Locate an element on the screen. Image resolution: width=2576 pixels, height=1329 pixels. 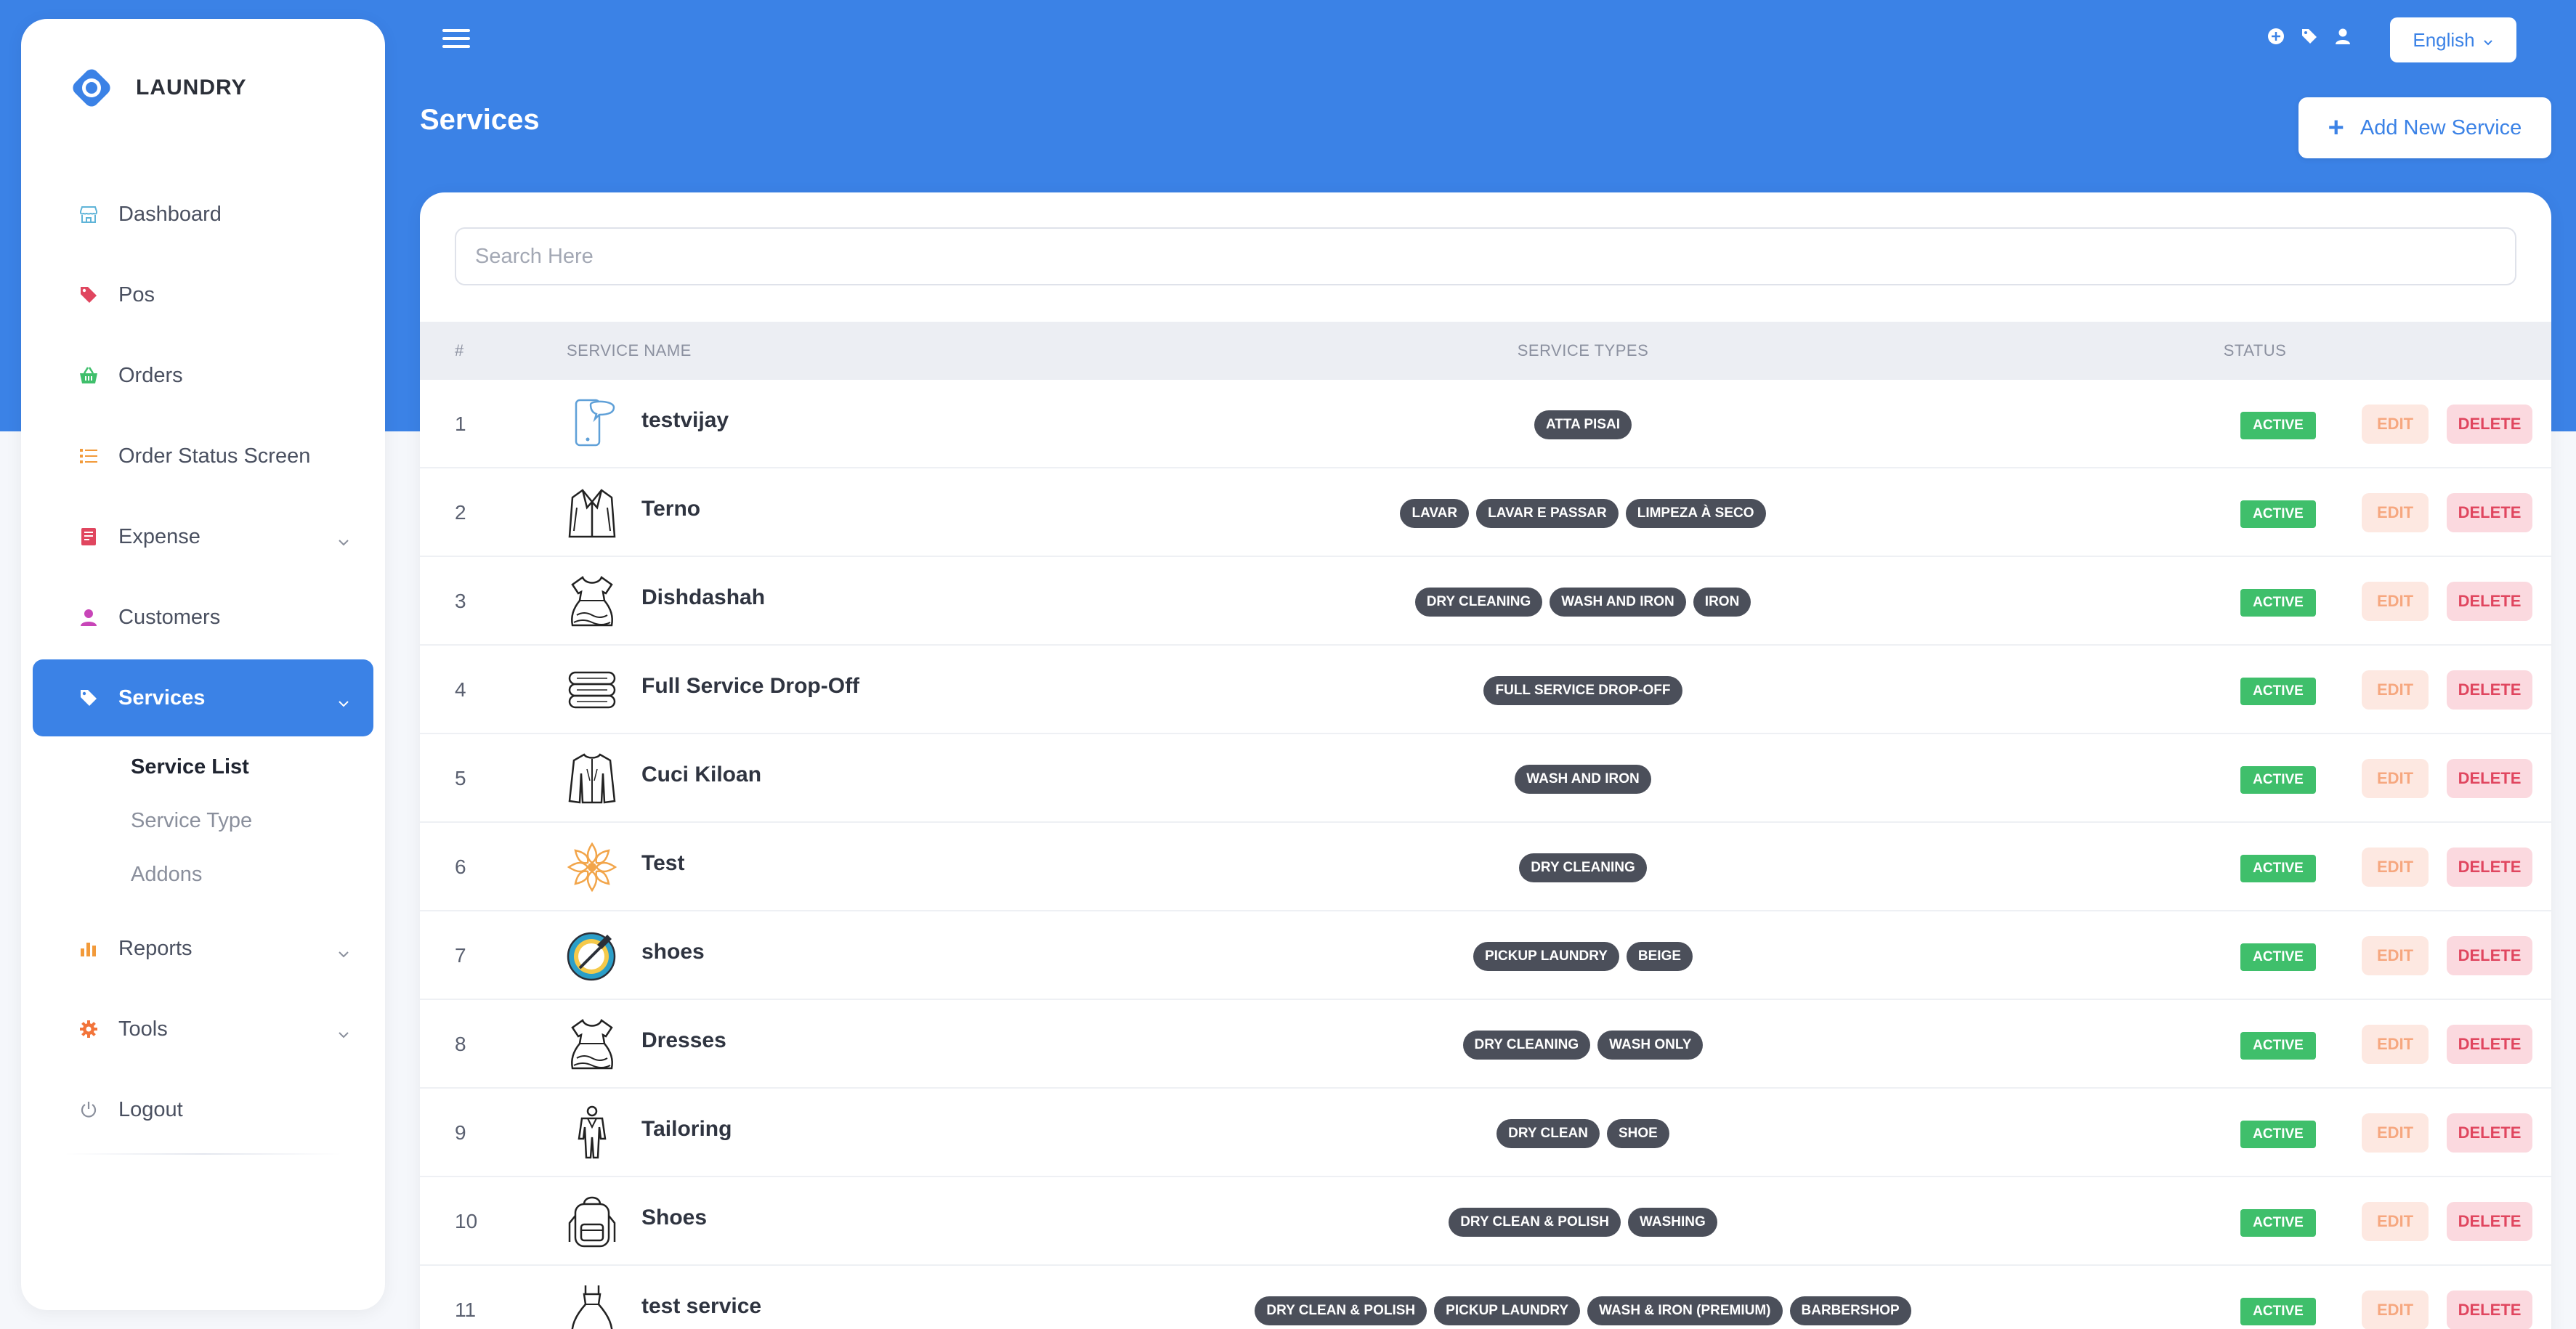
submenu-item-service-type: Service Type is located at coordinates (252, 821).